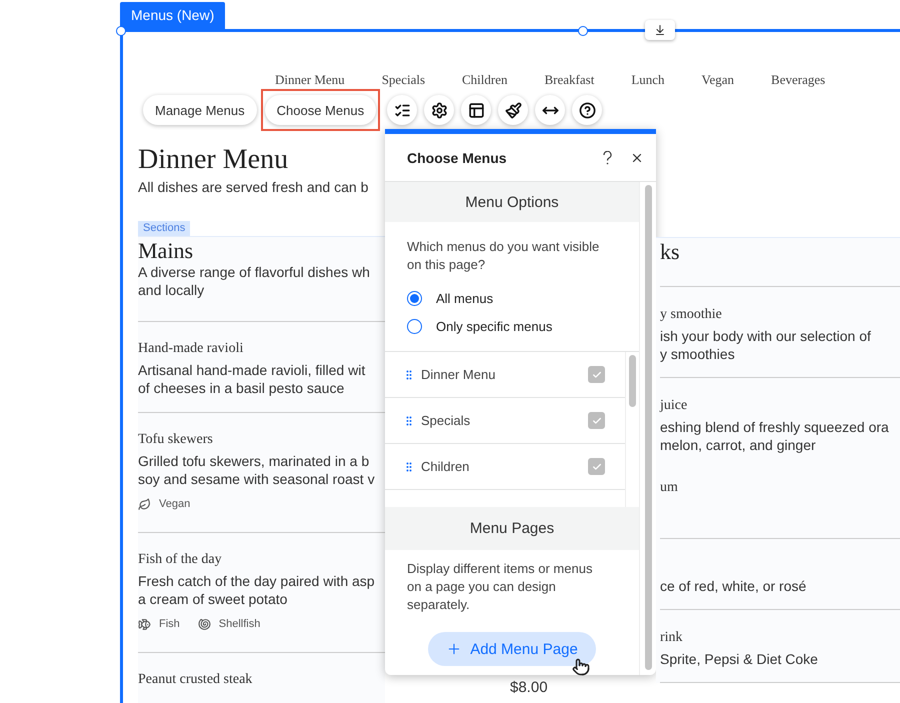 The height and width of the screenshot is (703, 900). I want to click on dish-name: juice, so click(674, 406).